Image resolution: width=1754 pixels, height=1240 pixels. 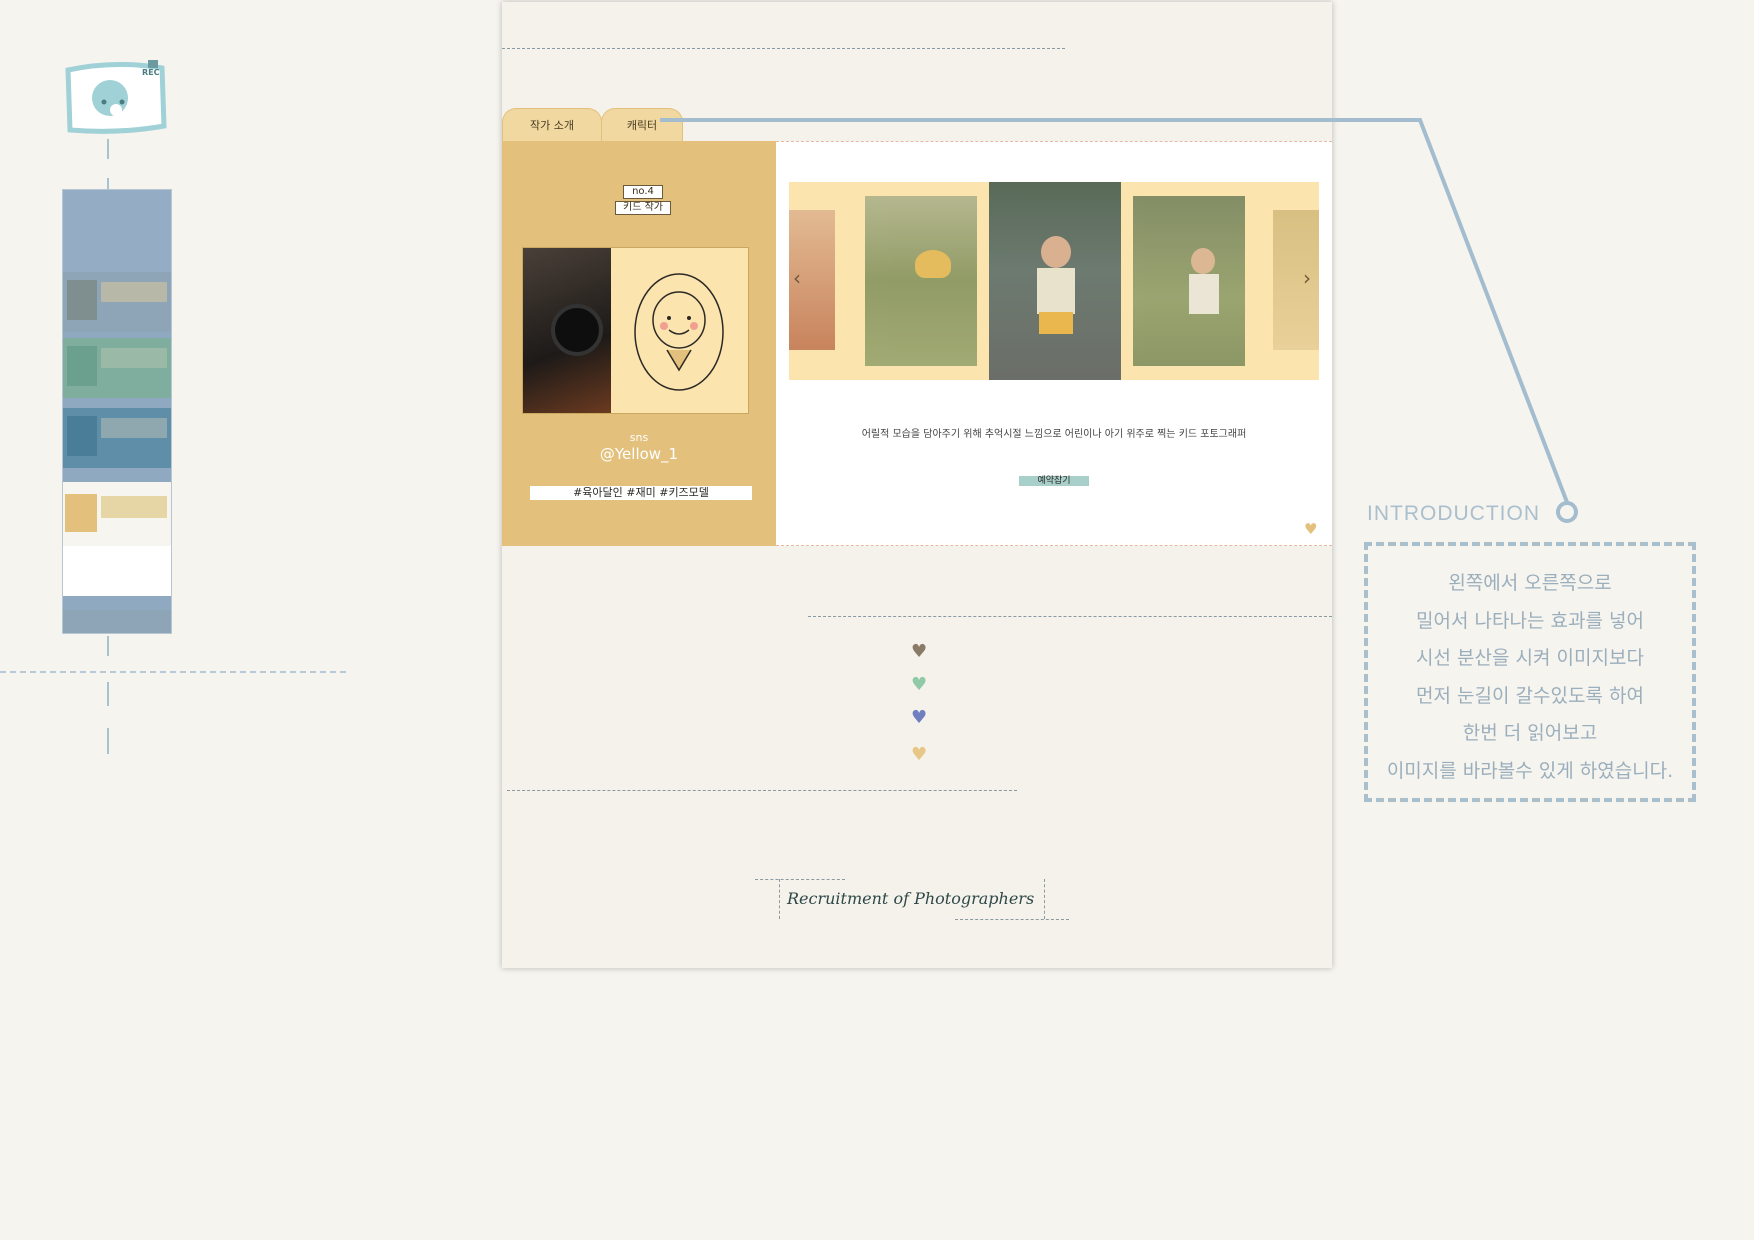 I want to click on recruit-title: Recruitment of Photographers, so click(x=911, y=898).